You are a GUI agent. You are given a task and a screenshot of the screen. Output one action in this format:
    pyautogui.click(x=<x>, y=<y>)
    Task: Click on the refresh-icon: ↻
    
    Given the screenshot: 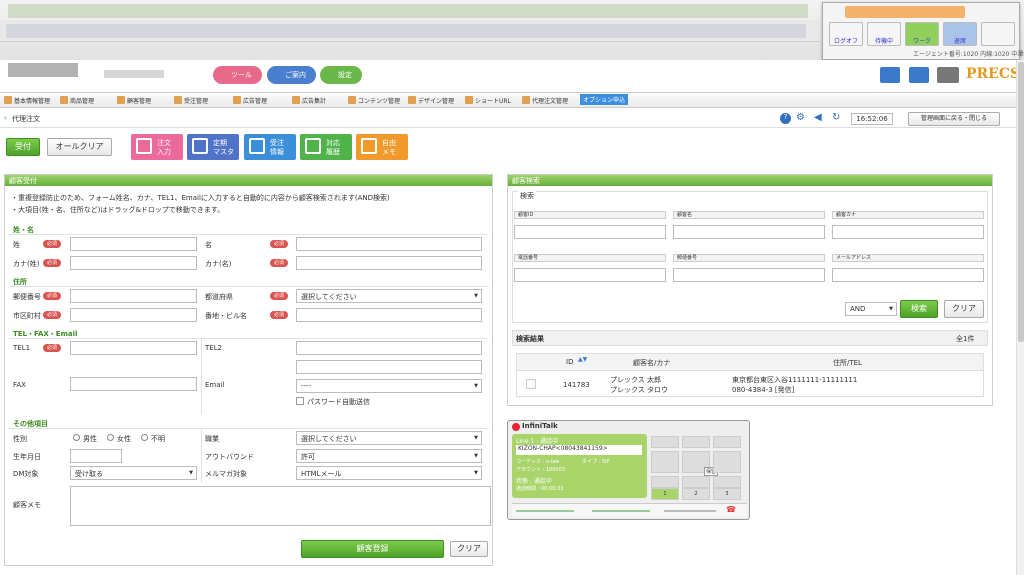 What is the action you would take?
    pyautogui.click(x=836, y=117)
    